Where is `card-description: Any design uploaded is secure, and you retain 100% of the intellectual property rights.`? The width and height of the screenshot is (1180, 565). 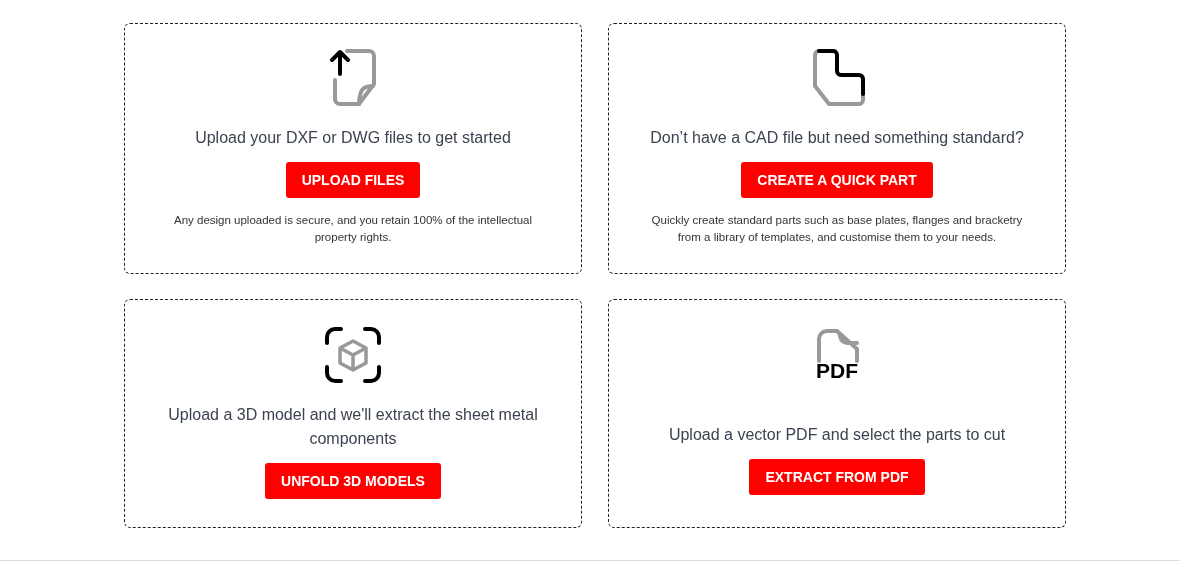 card-description: Any design uploaded is secure, and you retain 100% of the intellectual property rights. is located at coordinates (353, 228).